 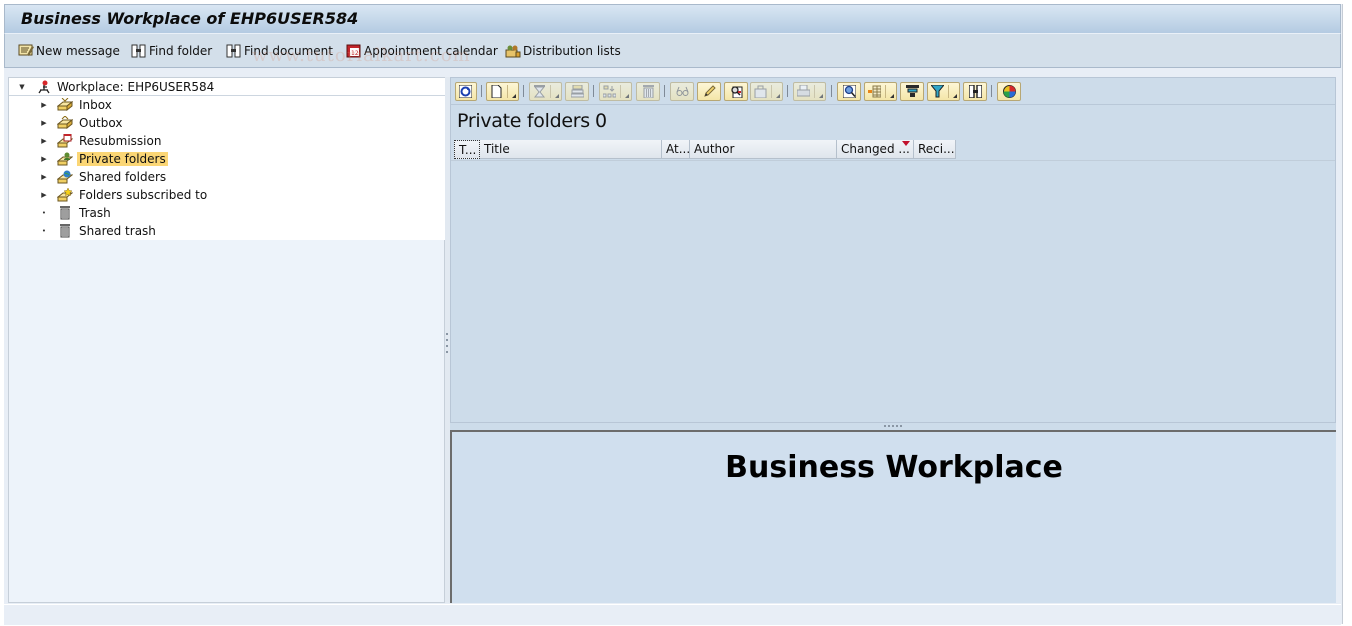 What do you see at coordinates (571, 149) in the screenshot?
I see `column-header-title: Title` at bounding box center [571, 149].